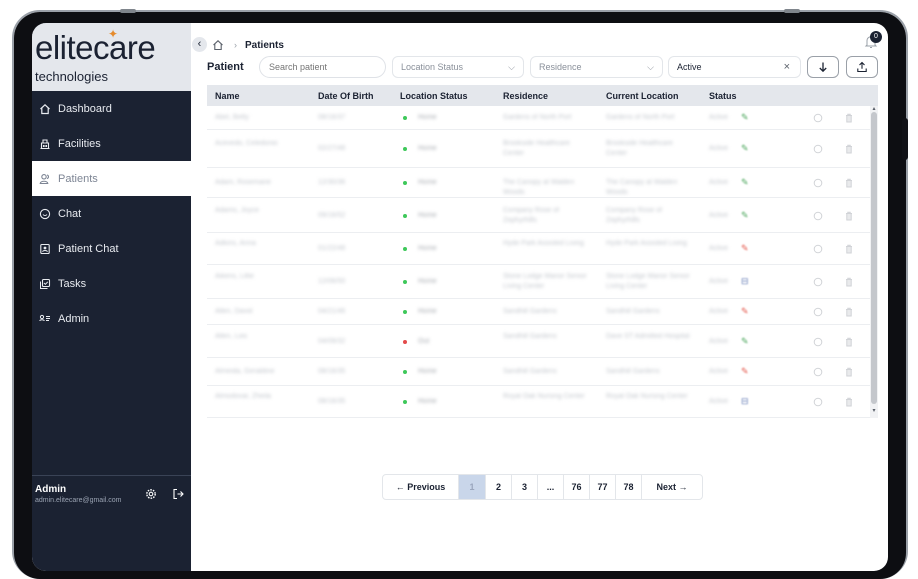 The height and width of the screenshot is (579, 918). I want to click on logo: elitecare ✦ technologies, so click(111, 57).